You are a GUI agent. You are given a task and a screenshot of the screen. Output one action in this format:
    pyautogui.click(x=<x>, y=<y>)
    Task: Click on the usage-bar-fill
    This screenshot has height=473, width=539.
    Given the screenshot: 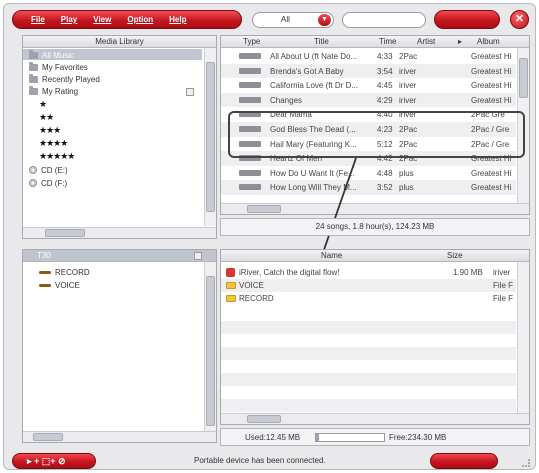 What is the action you would take?
    pyautogui.click(x=317, y=437)
    